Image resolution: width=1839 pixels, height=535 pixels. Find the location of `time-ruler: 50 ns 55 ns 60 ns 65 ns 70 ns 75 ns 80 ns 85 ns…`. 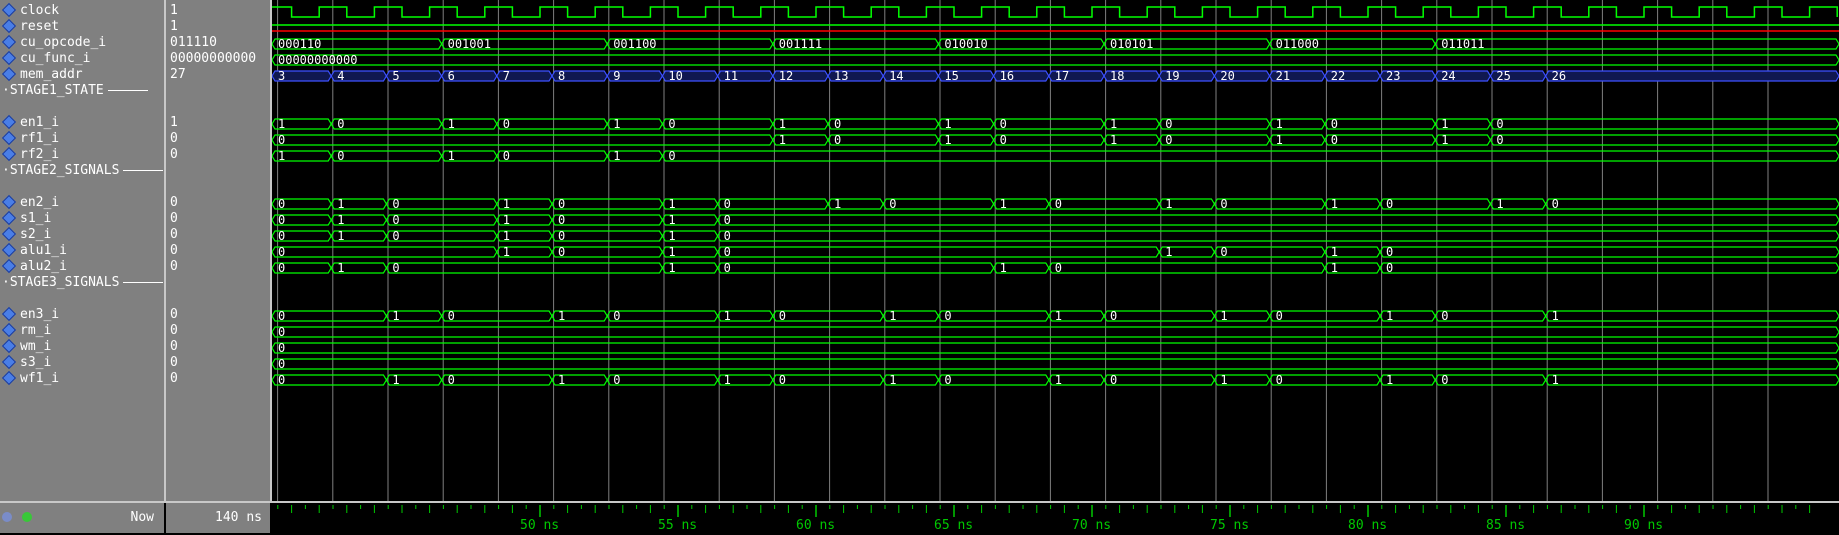

time-ruler: 50 ns 55 ns 60 ns 65 ns 70 ns 75 ns 80 ns 85 ns… is located at coordinates (1055, 518).